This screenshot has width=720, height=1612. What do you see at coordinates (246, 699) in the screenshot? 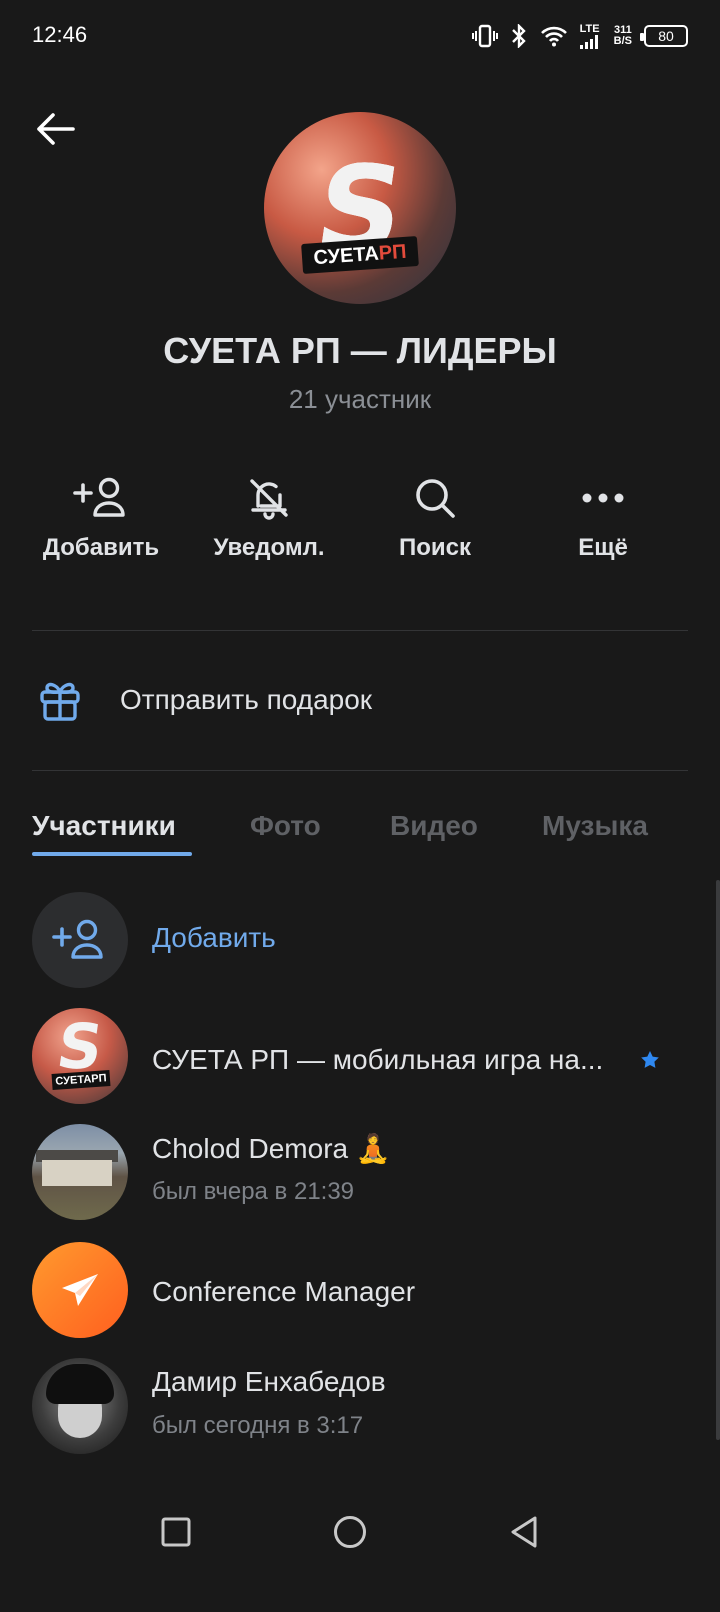
I see `send-gift-label: Отправить подарок` at bounding box center [246, 699].